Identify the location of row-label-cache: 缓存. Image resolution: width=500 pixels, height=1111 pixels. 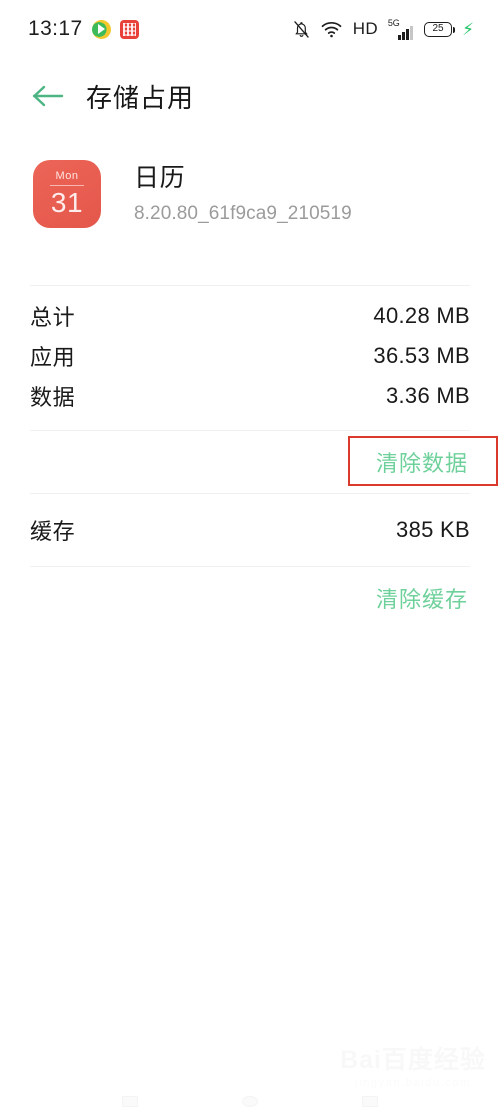
(53, 531).